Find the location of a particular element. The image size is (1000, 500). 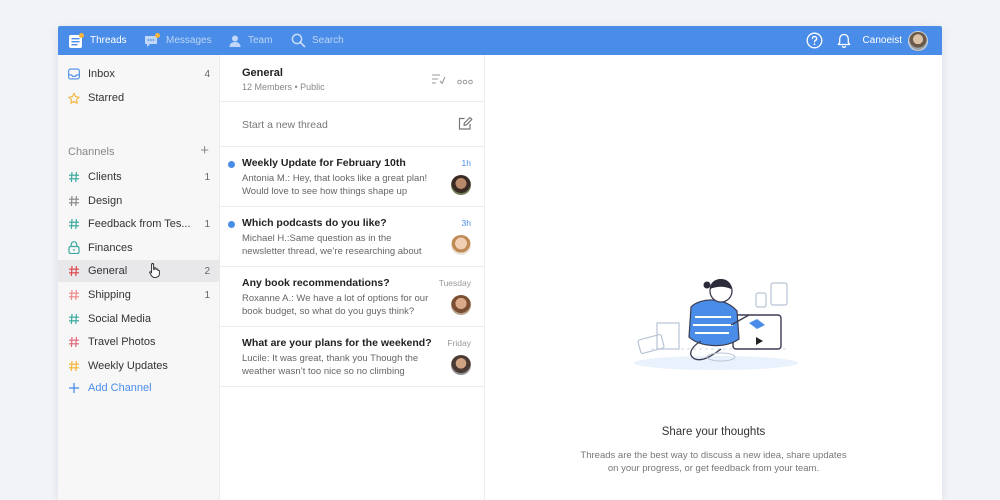

sort-icon is located at coordinates (438, 81).